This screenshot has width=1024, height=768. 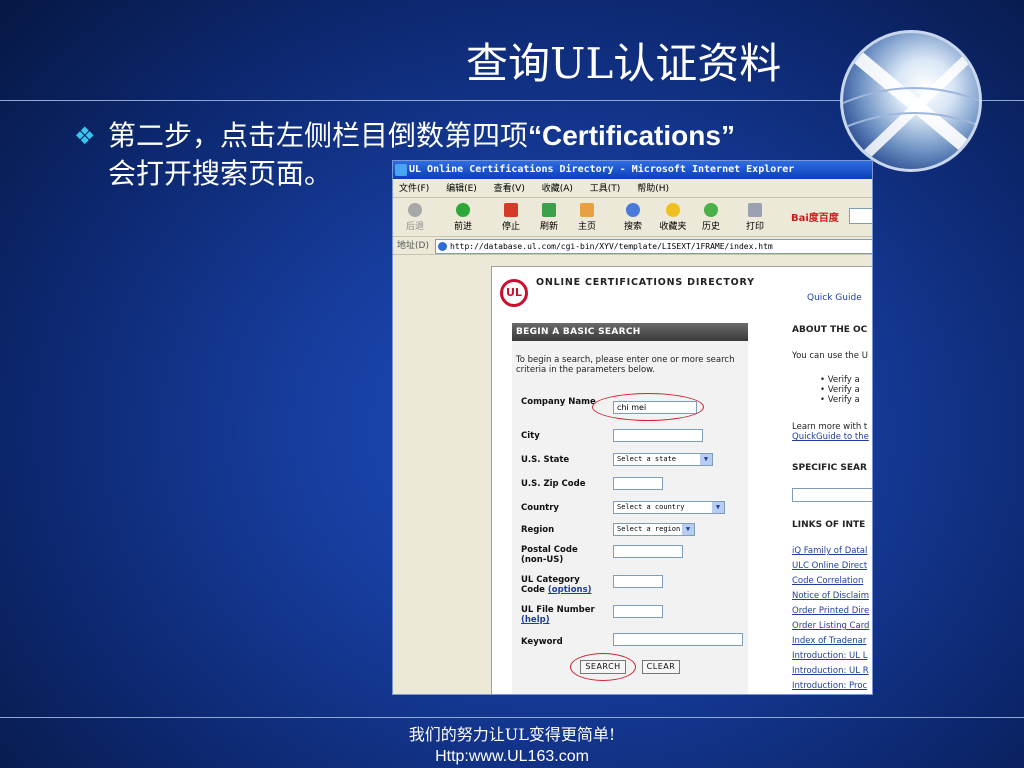 I want to click on zip-label: U.S. Zip Code, so click(x=553, y=484).